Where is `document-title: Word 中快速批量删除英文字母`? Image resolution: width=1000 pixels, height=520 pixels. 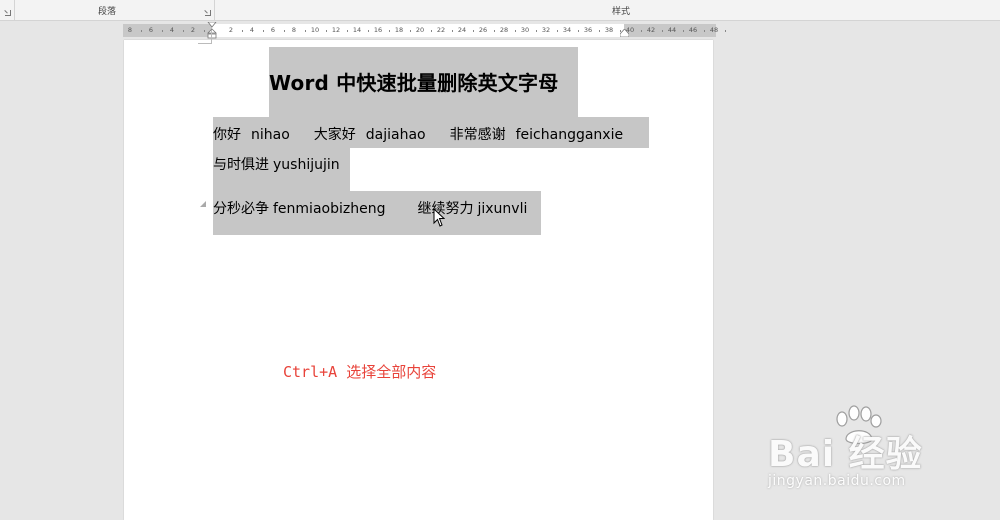
document-title: Word 中快速批量删除英文字母 is located at coordinates (413, 81).